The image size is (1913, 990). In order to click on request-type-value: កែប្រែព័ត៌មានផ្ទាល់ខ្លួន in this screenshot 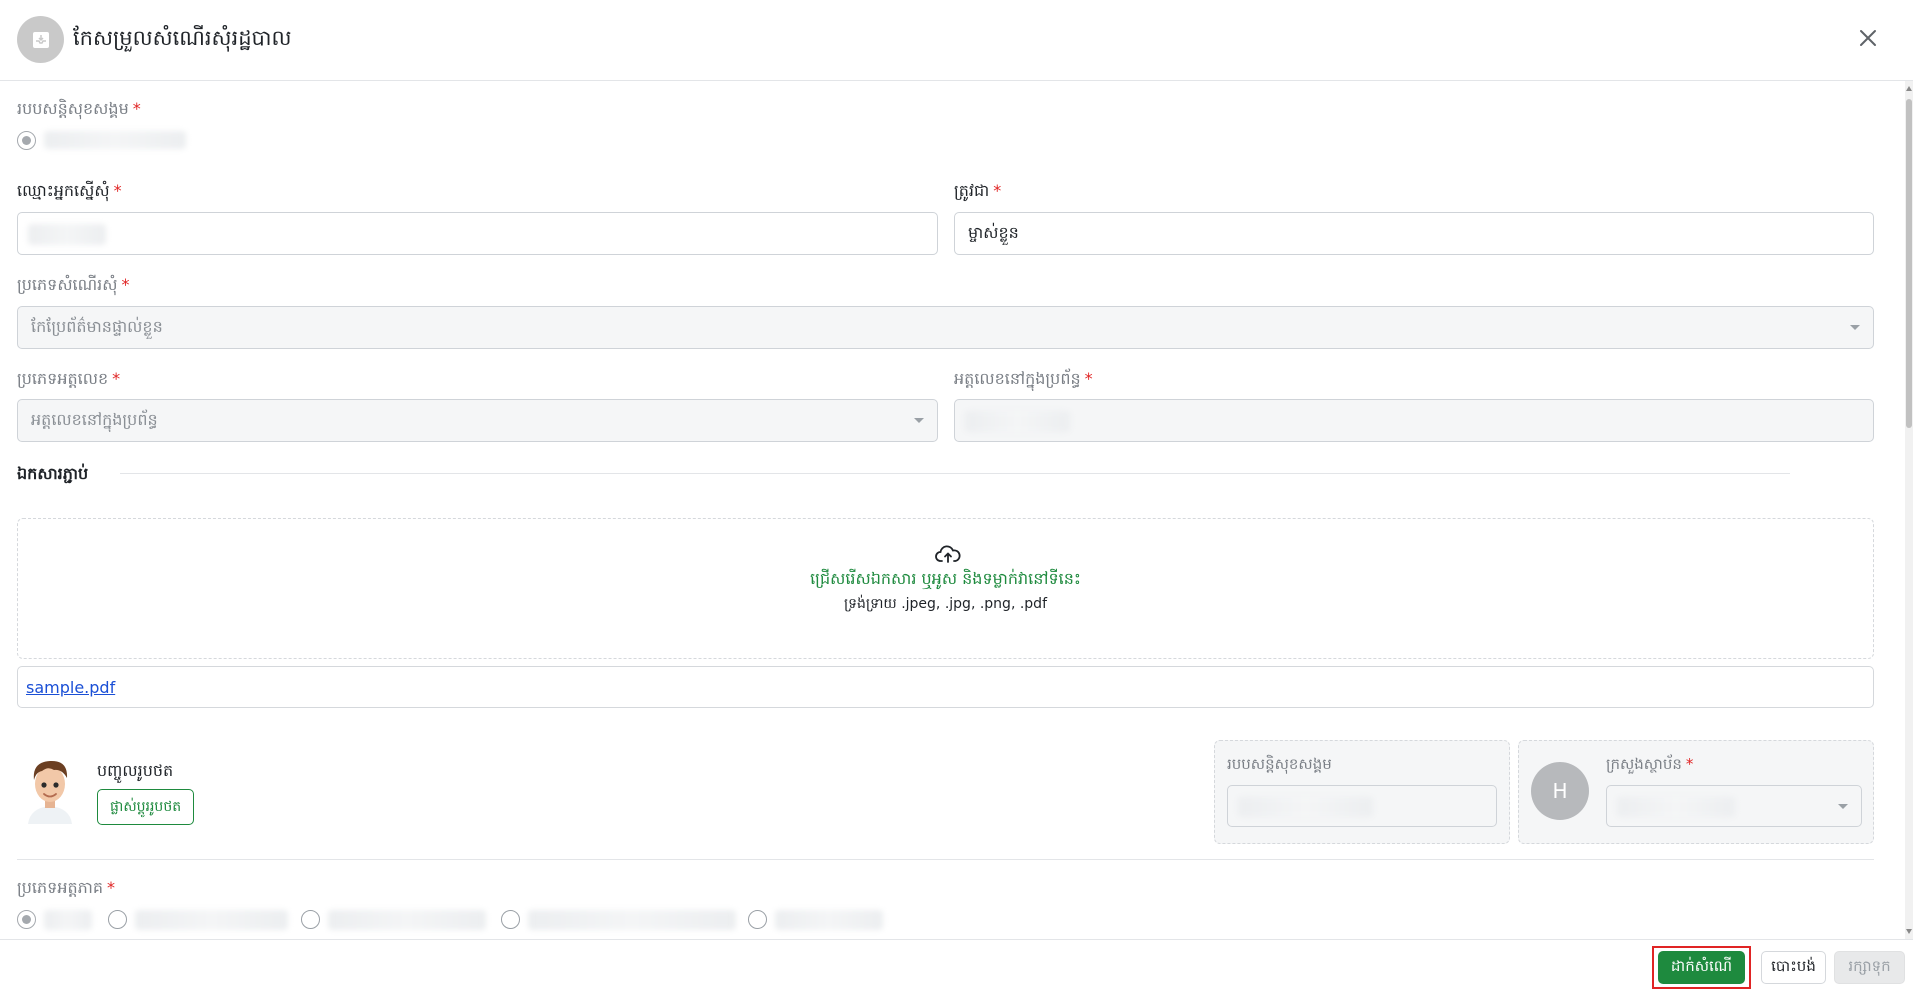, I will do `click(97, 326)`.